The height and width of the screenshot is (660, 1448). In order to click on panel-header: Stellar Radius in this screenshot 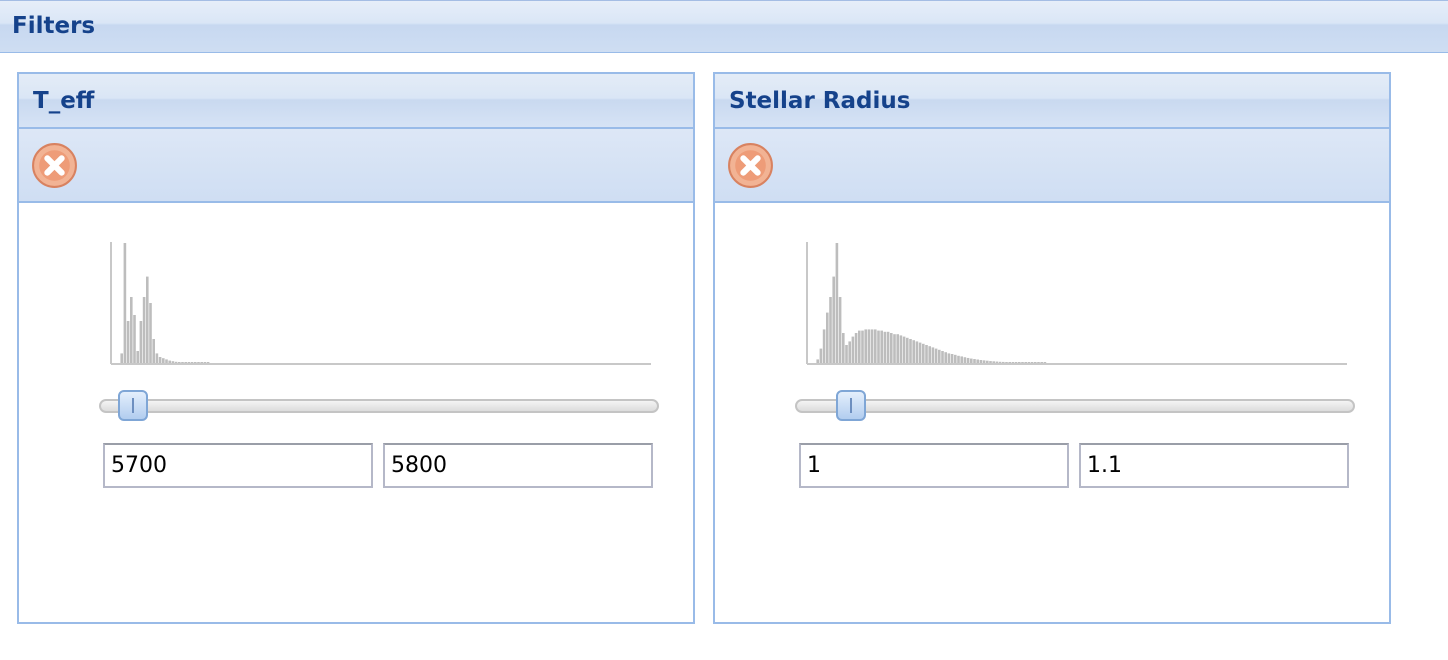, I will do `click(1052, 101)`.